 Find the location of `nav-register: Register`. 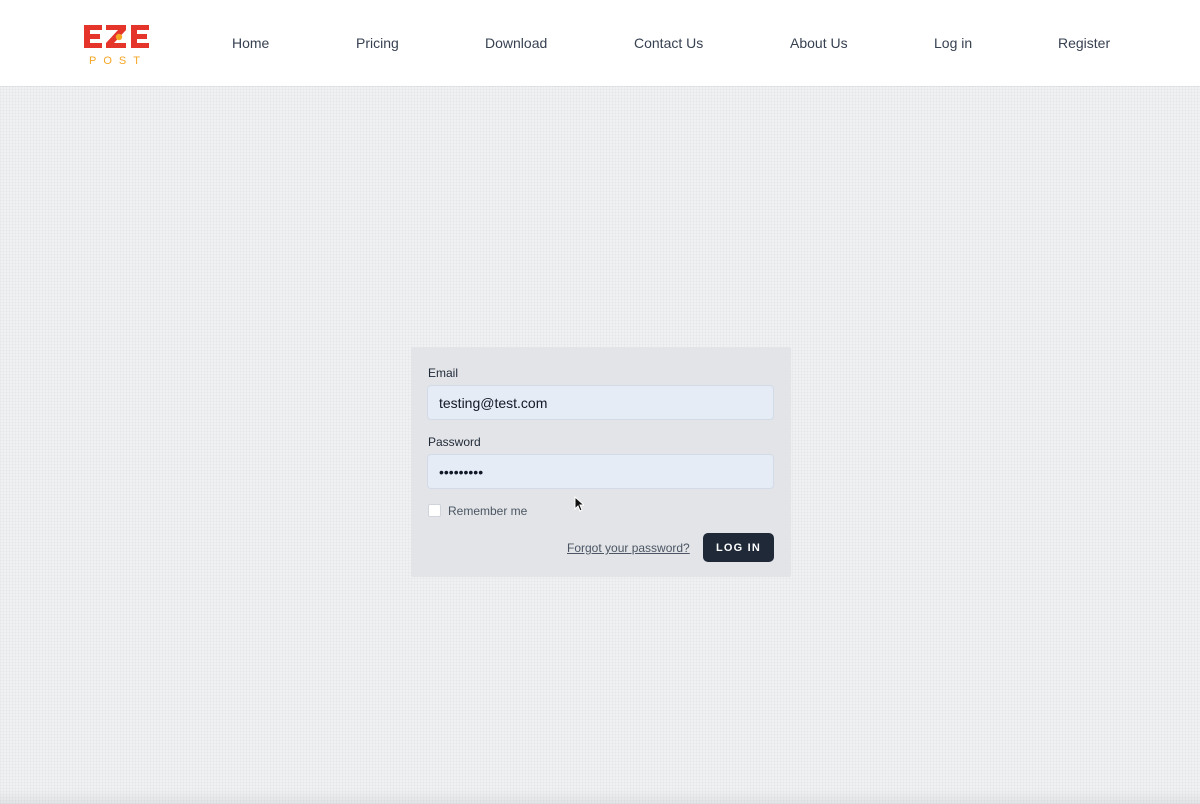

nav-register: Register is located at coordinates (1084, 43).